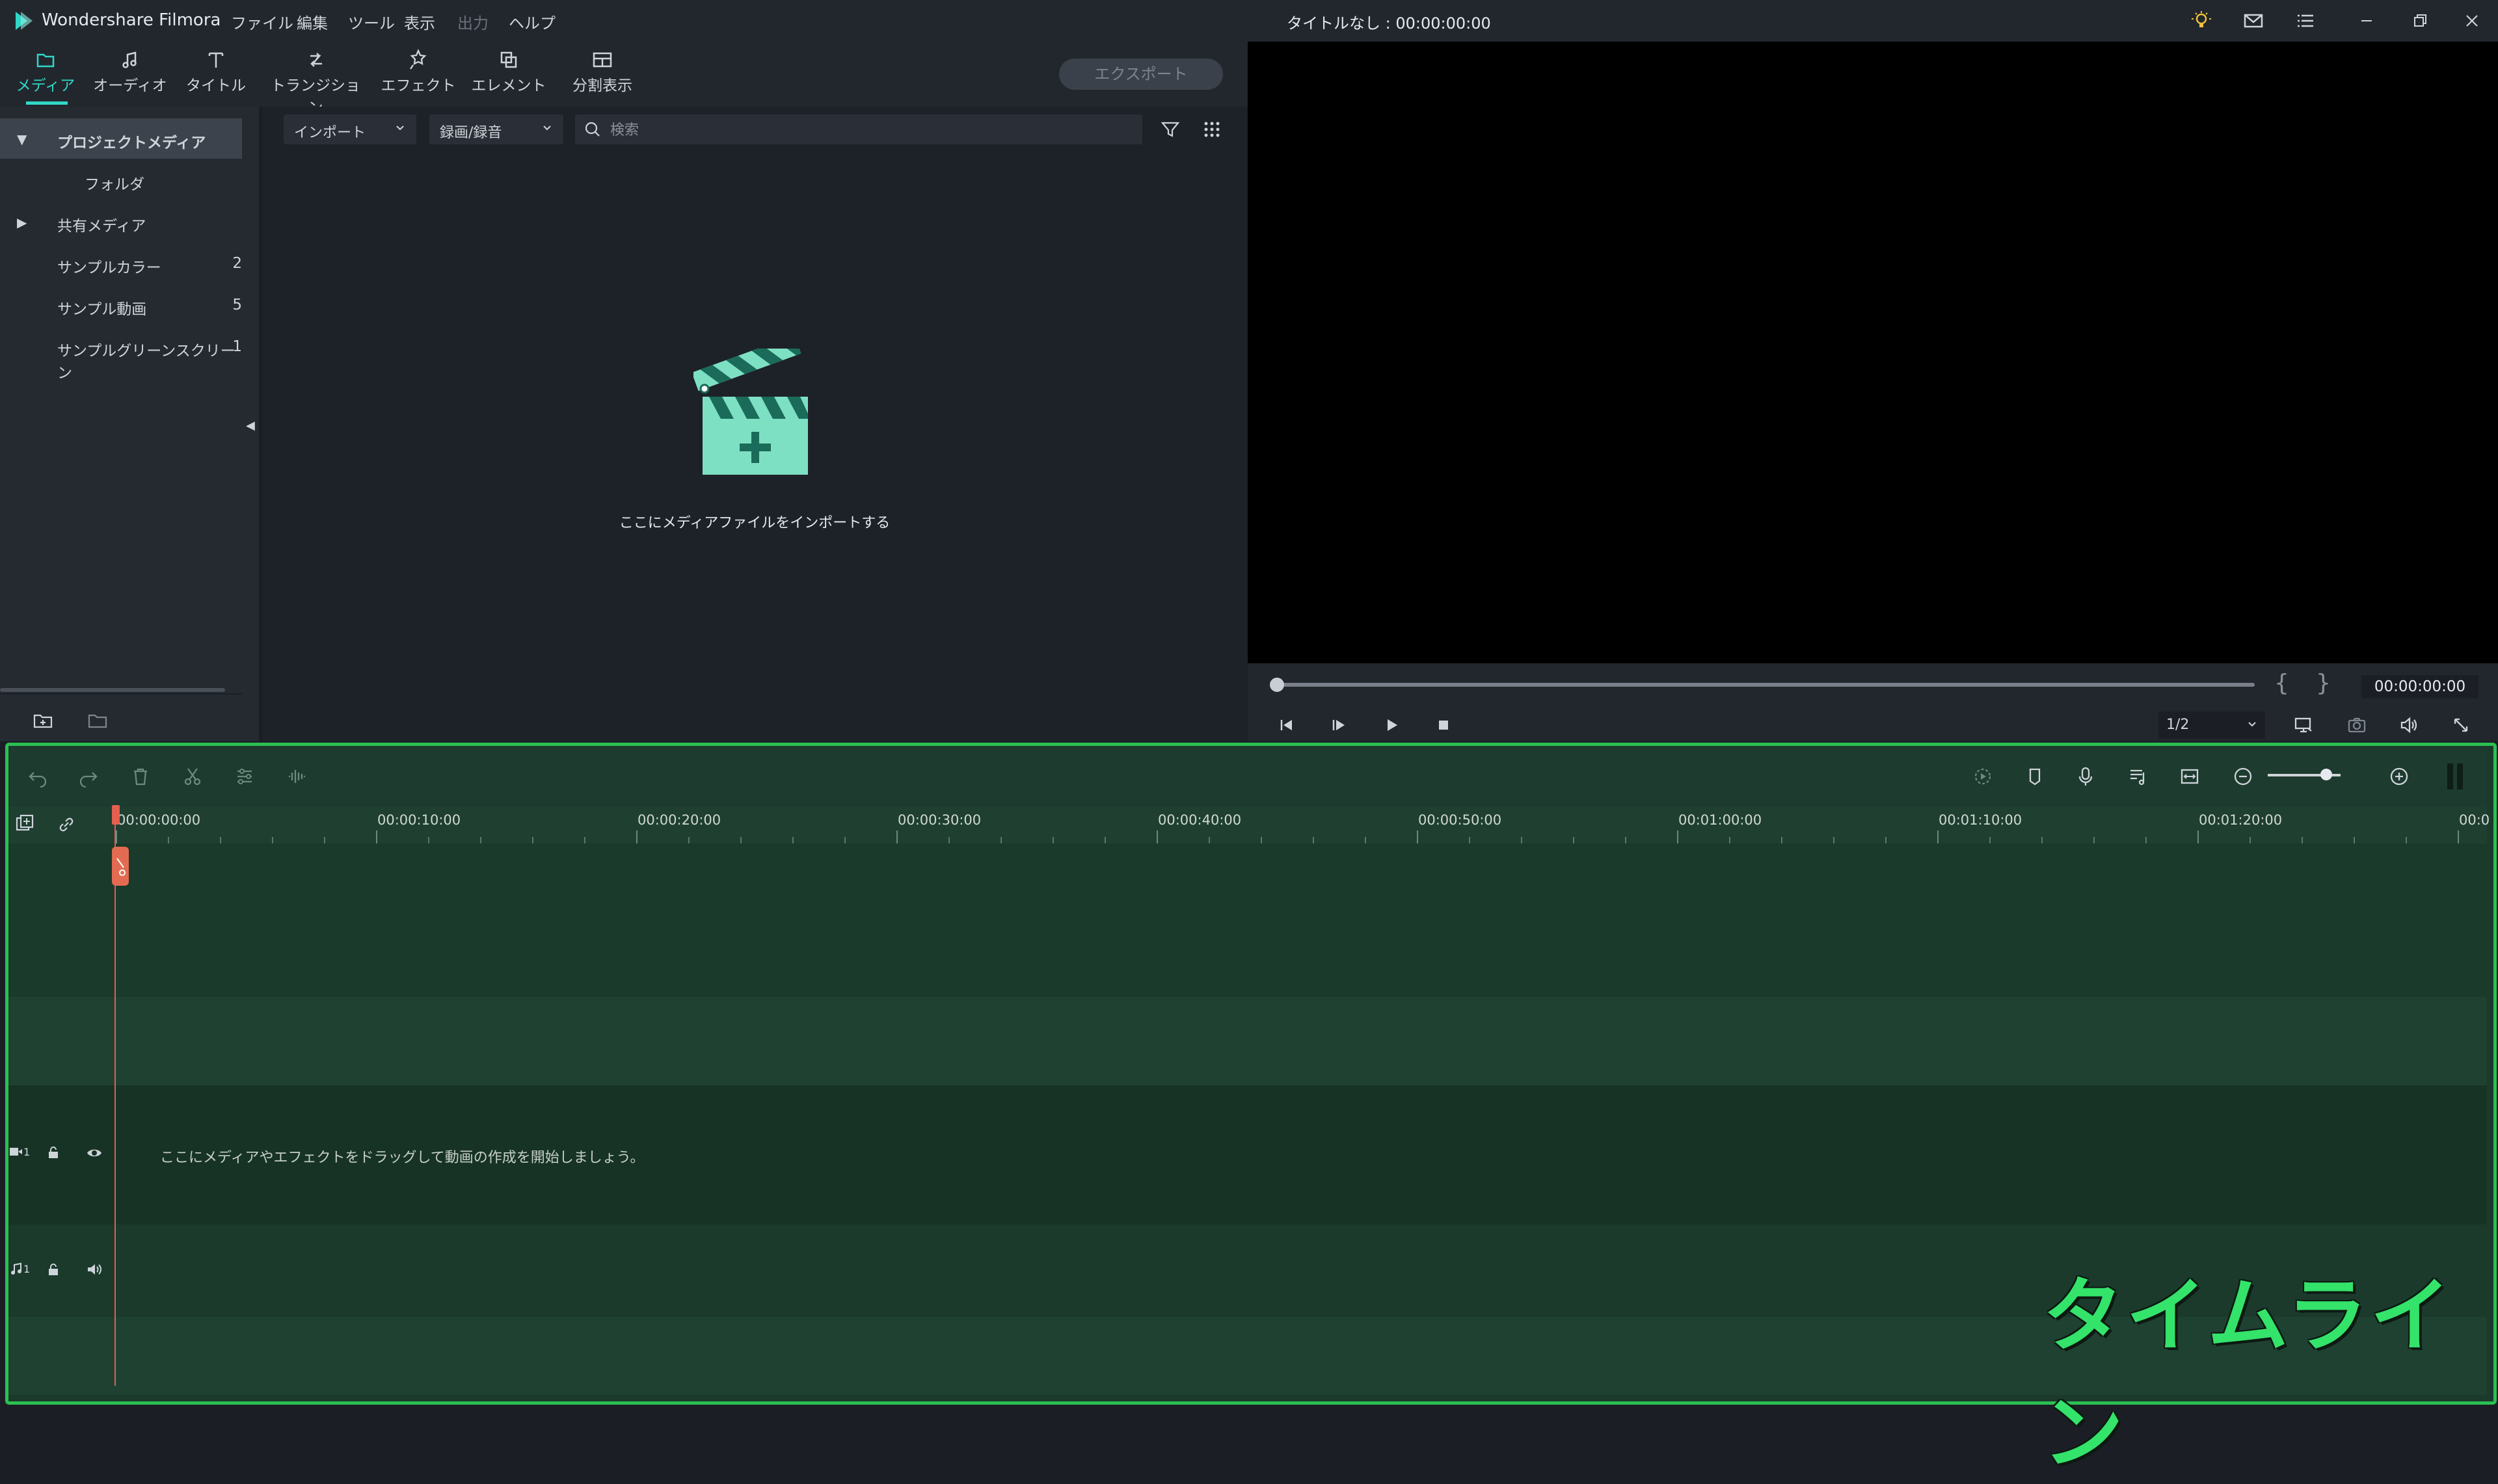 The width and height of the screenshot is (2498, 1484). I want to click on snapshot-camera-icon, so click(2357, 725).